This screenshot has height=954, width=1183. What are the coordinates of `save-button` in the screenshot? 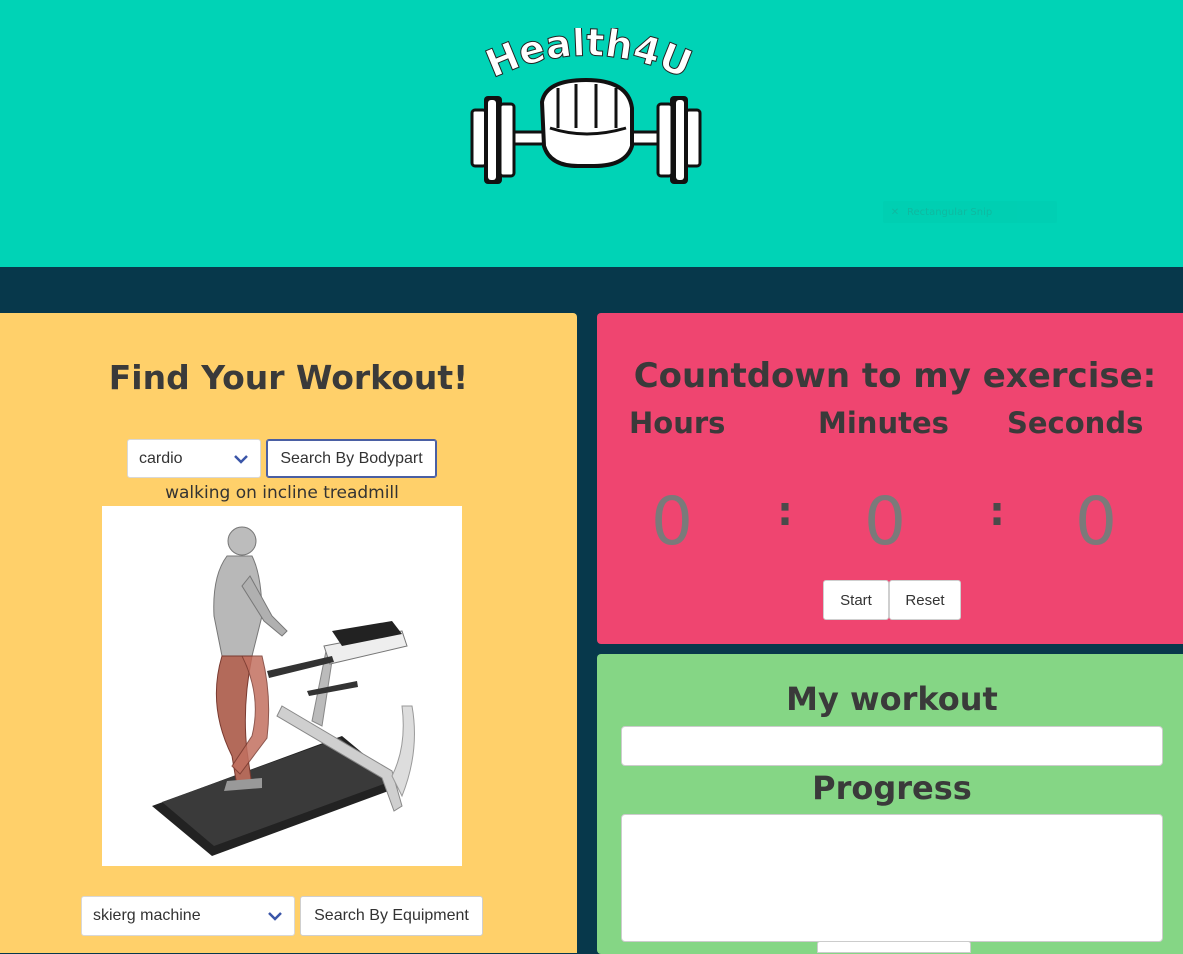 It's located at (894, 947).